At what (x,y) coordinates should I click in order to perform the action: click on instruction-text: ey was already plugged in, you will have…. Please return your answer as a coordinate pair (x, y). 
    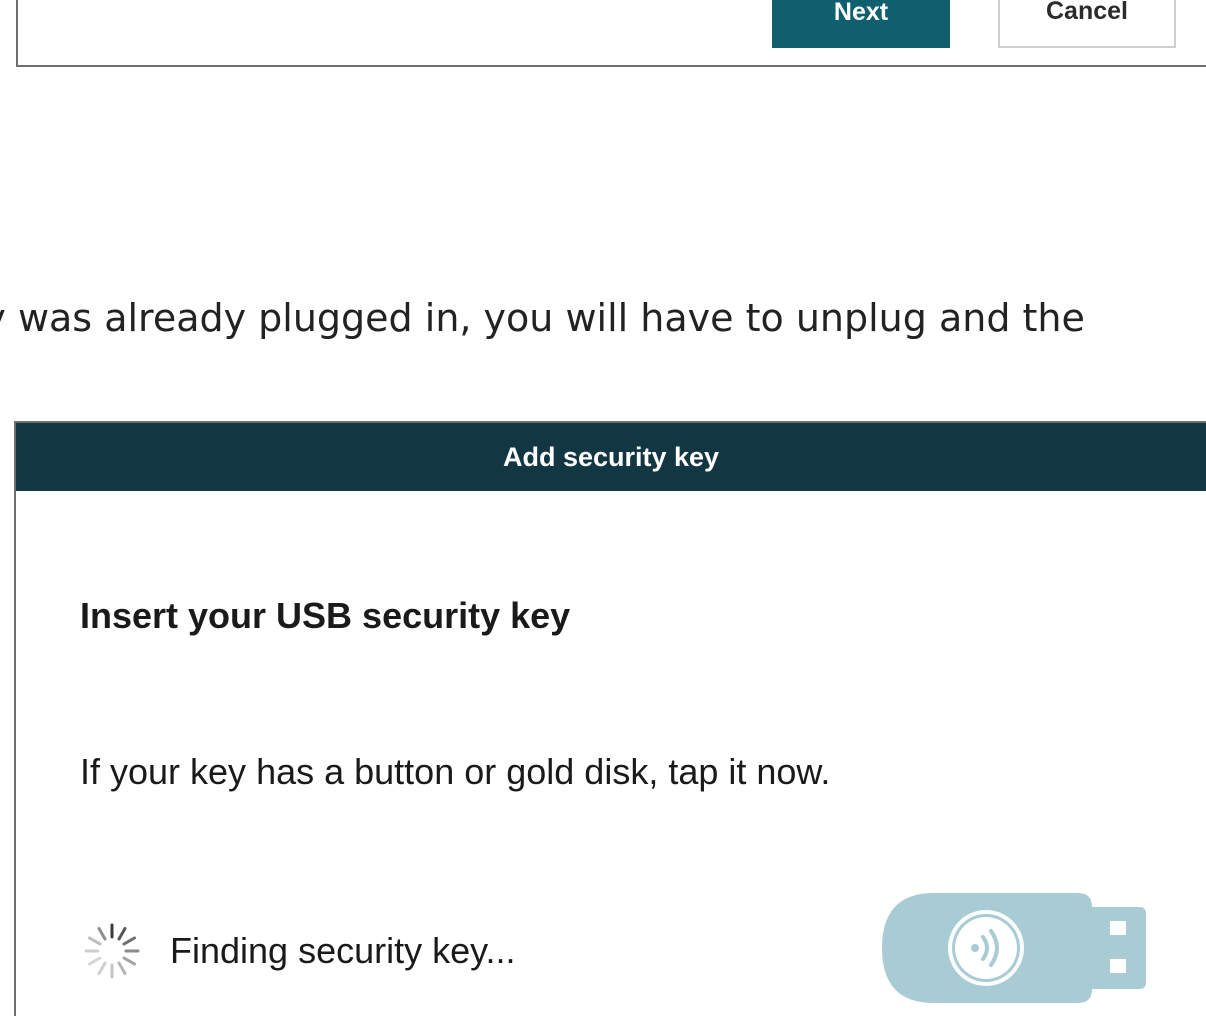
    Looking at the image, I should click on (542, 318).